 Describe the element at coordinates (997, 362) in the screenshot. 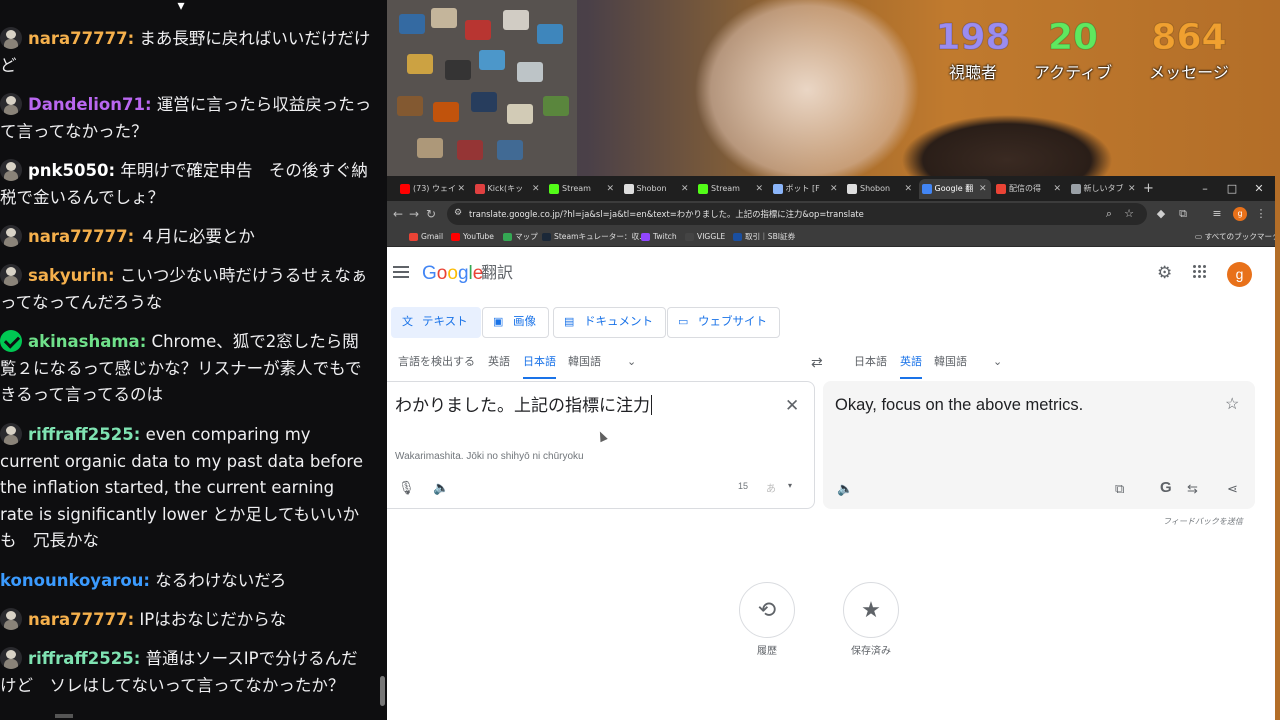

I see `target-lang-dropdown-icon: ⌄` at that location.